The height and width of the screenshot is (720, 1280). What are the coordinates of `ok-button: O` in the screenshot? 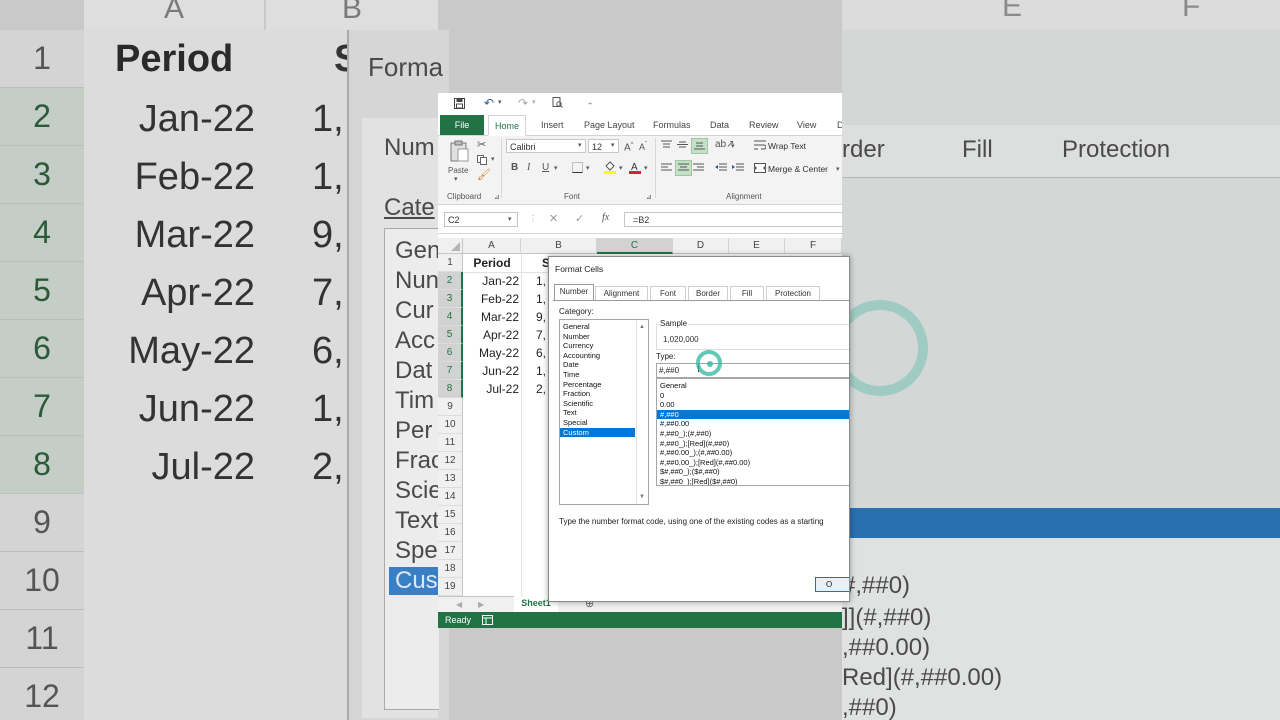 It's located at (832, 584).